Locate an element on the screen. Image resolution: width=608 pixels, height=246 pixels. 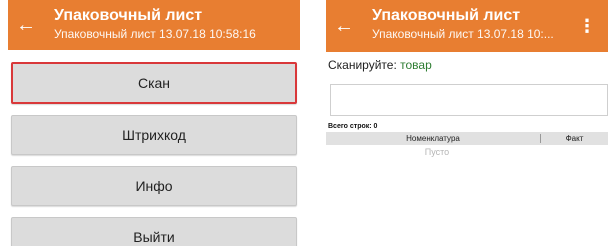
info-button: Инфо is located at coordinates (154, 186).